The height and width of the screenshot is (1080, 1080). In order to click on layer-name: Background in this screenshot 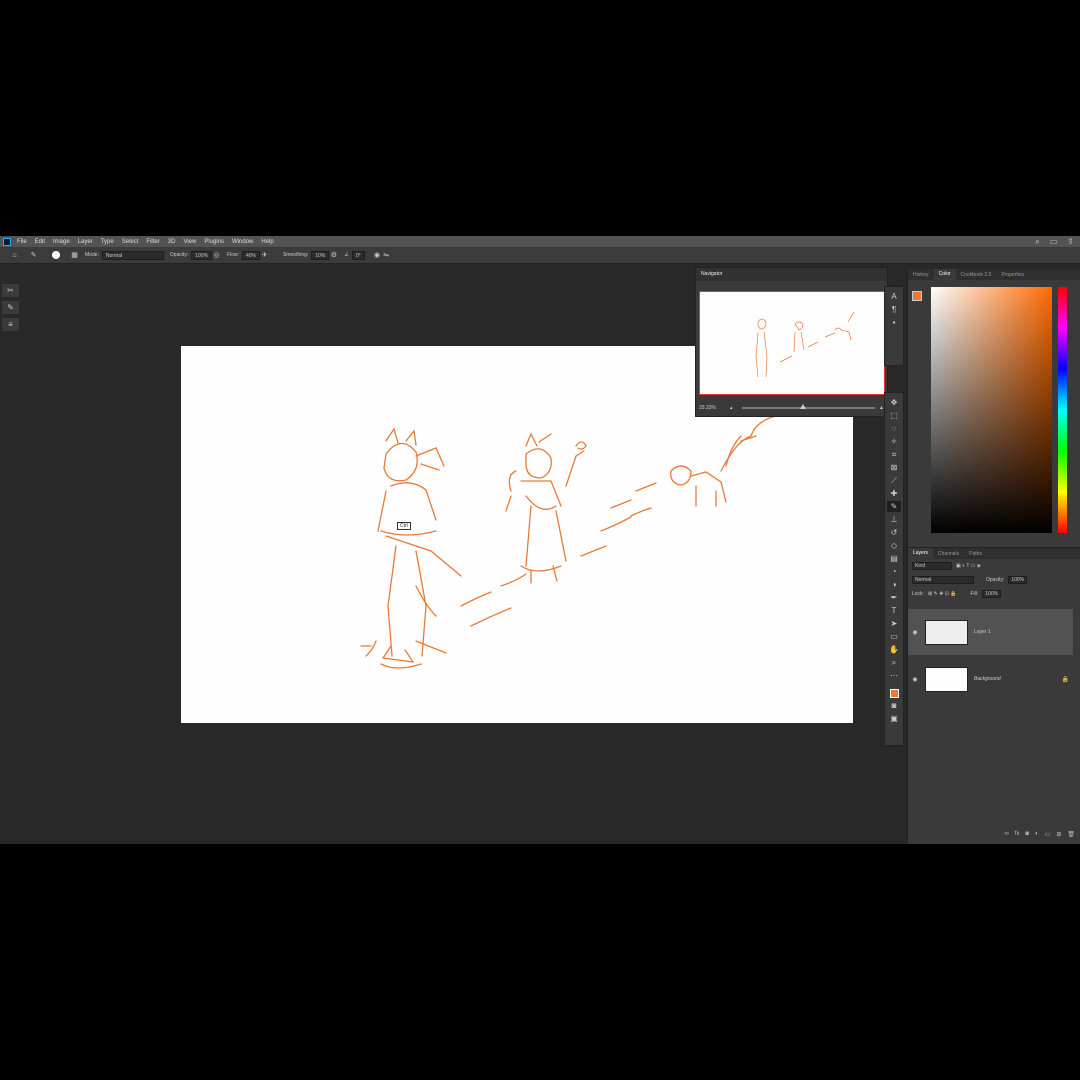, I will do `click(987, 679)`.